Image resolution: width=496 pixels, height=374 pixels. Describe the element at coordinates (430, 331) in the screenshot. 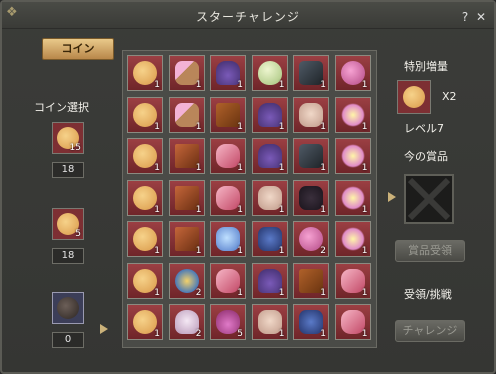

I see `challenge-button: チャレンジ` at that location.